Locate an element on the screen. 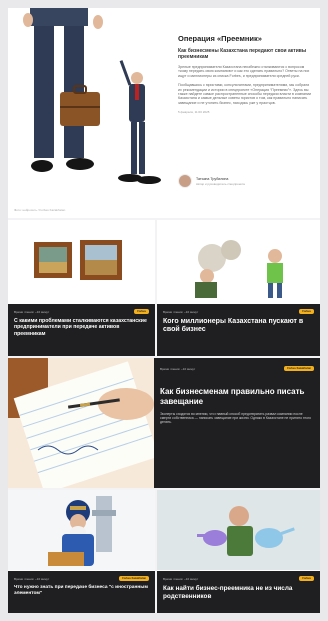 The image size is (328, 621). avatar is located at coordinates (185, 181).